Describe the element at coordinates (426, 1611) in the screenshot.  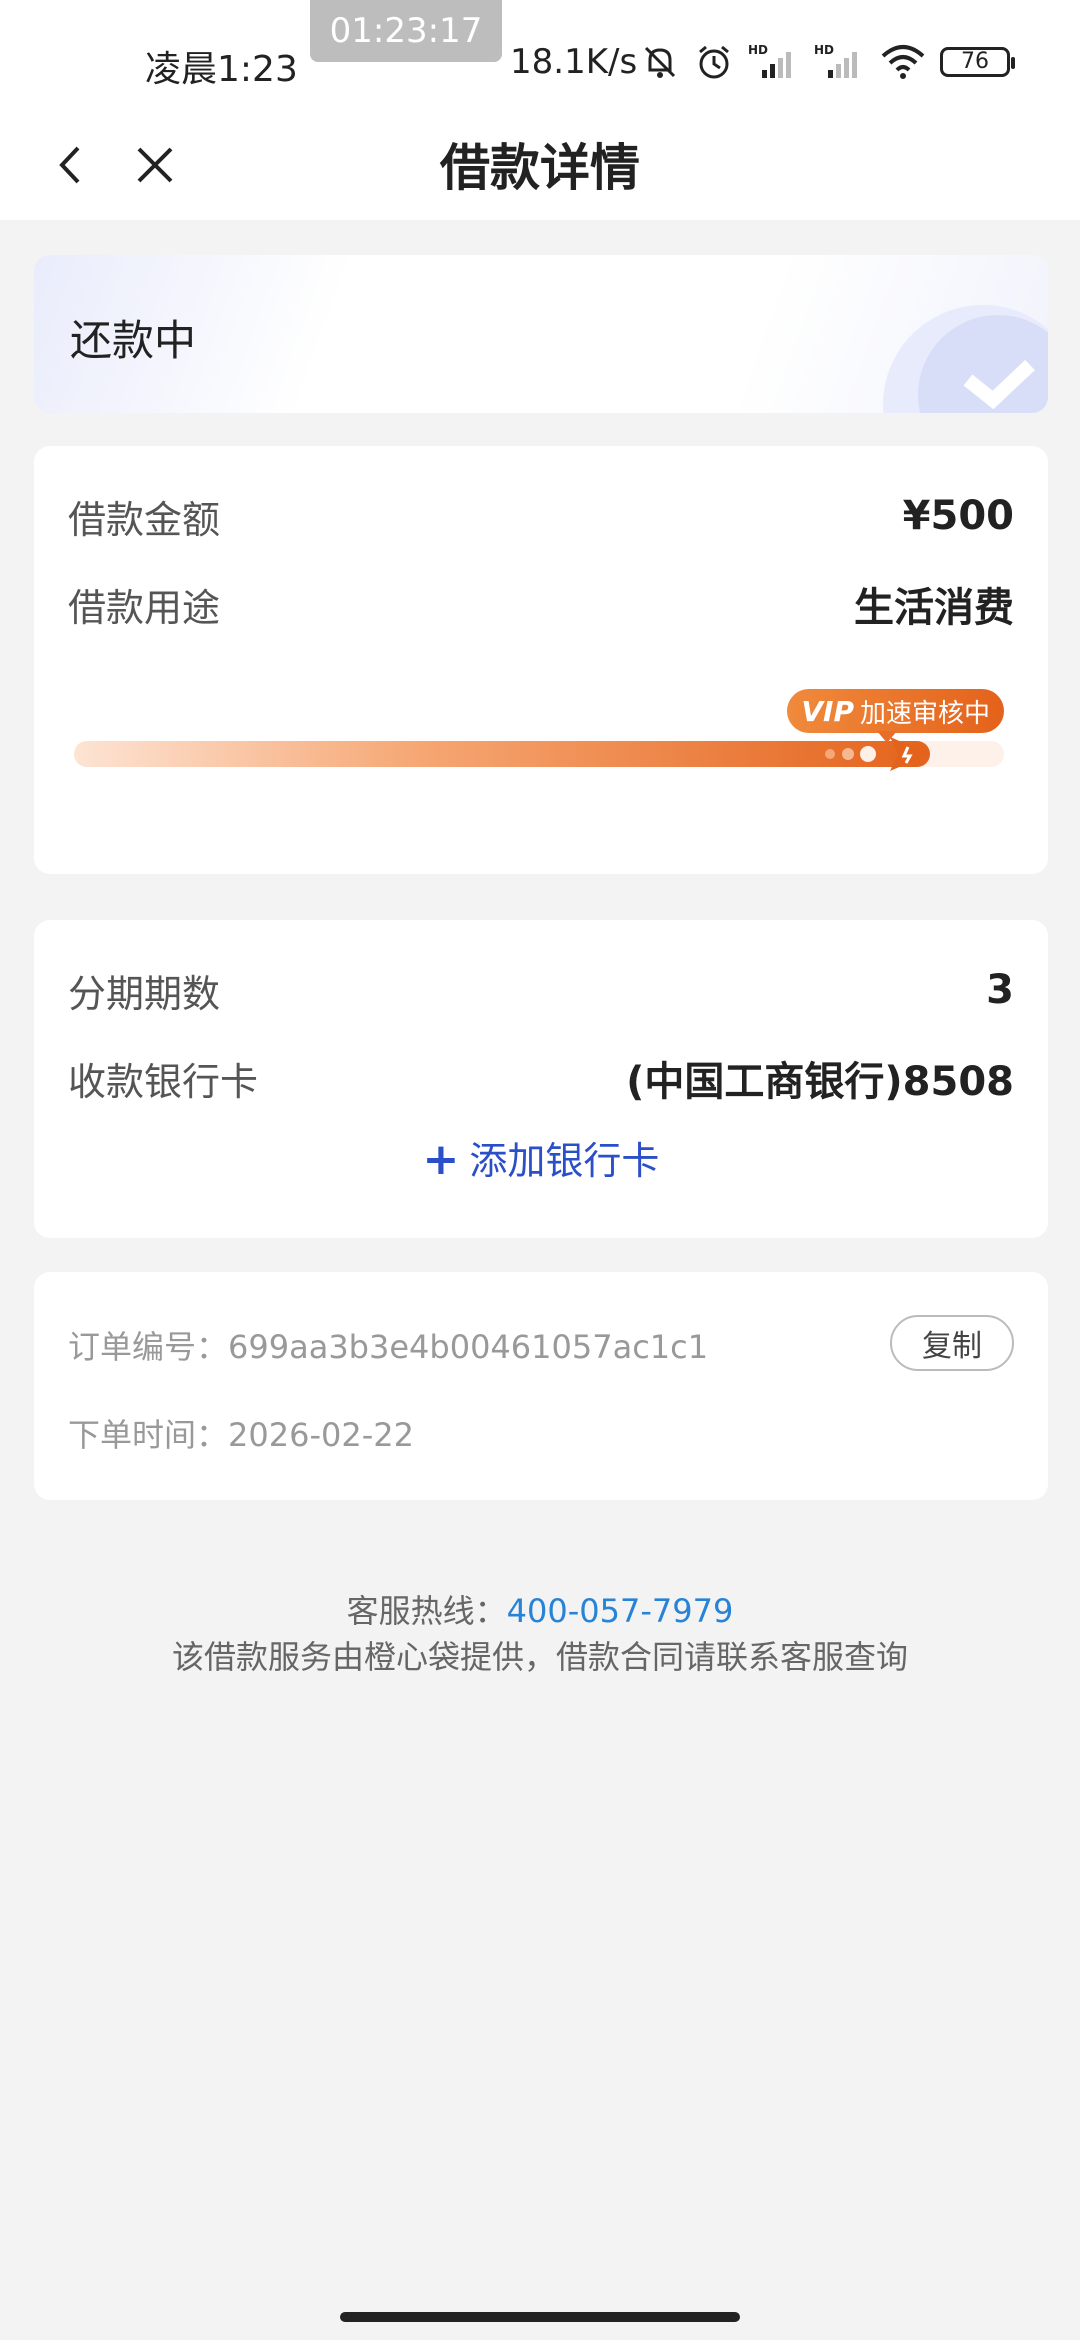
I see `hotline-label: 客服热线：` at that location.